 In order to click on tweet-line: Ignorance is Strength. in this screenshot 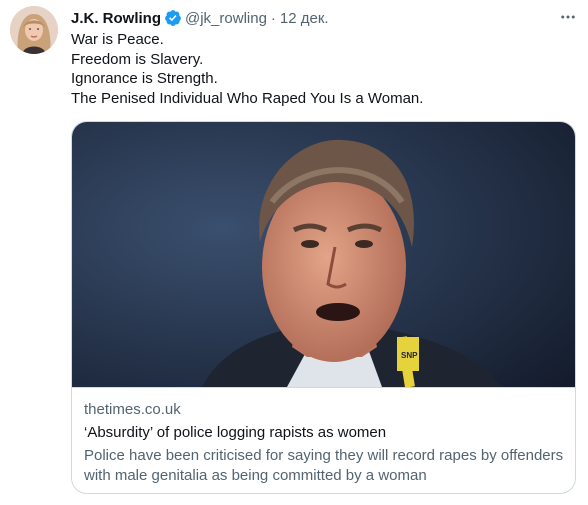, I will do `click(144, 78)`.